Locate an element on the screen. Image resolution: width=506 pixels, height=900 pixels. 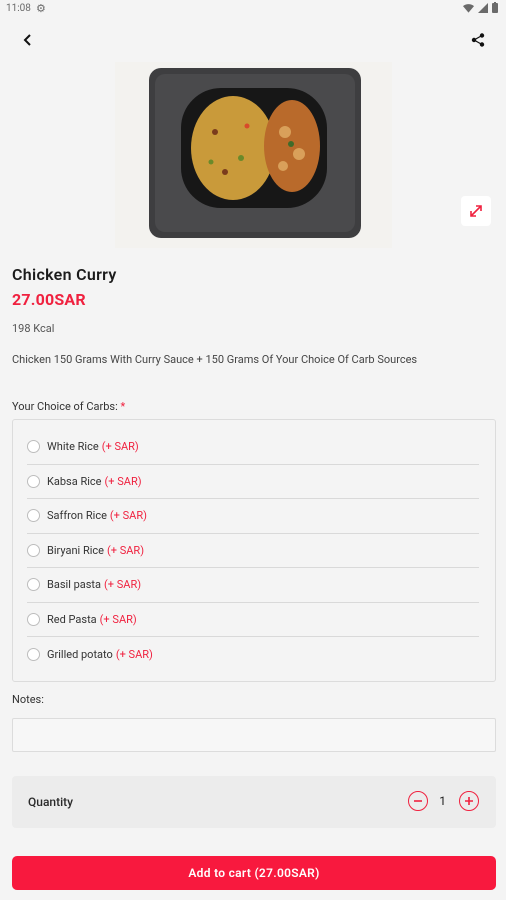
plus-circle-icon is located at coordinates (469, 801).